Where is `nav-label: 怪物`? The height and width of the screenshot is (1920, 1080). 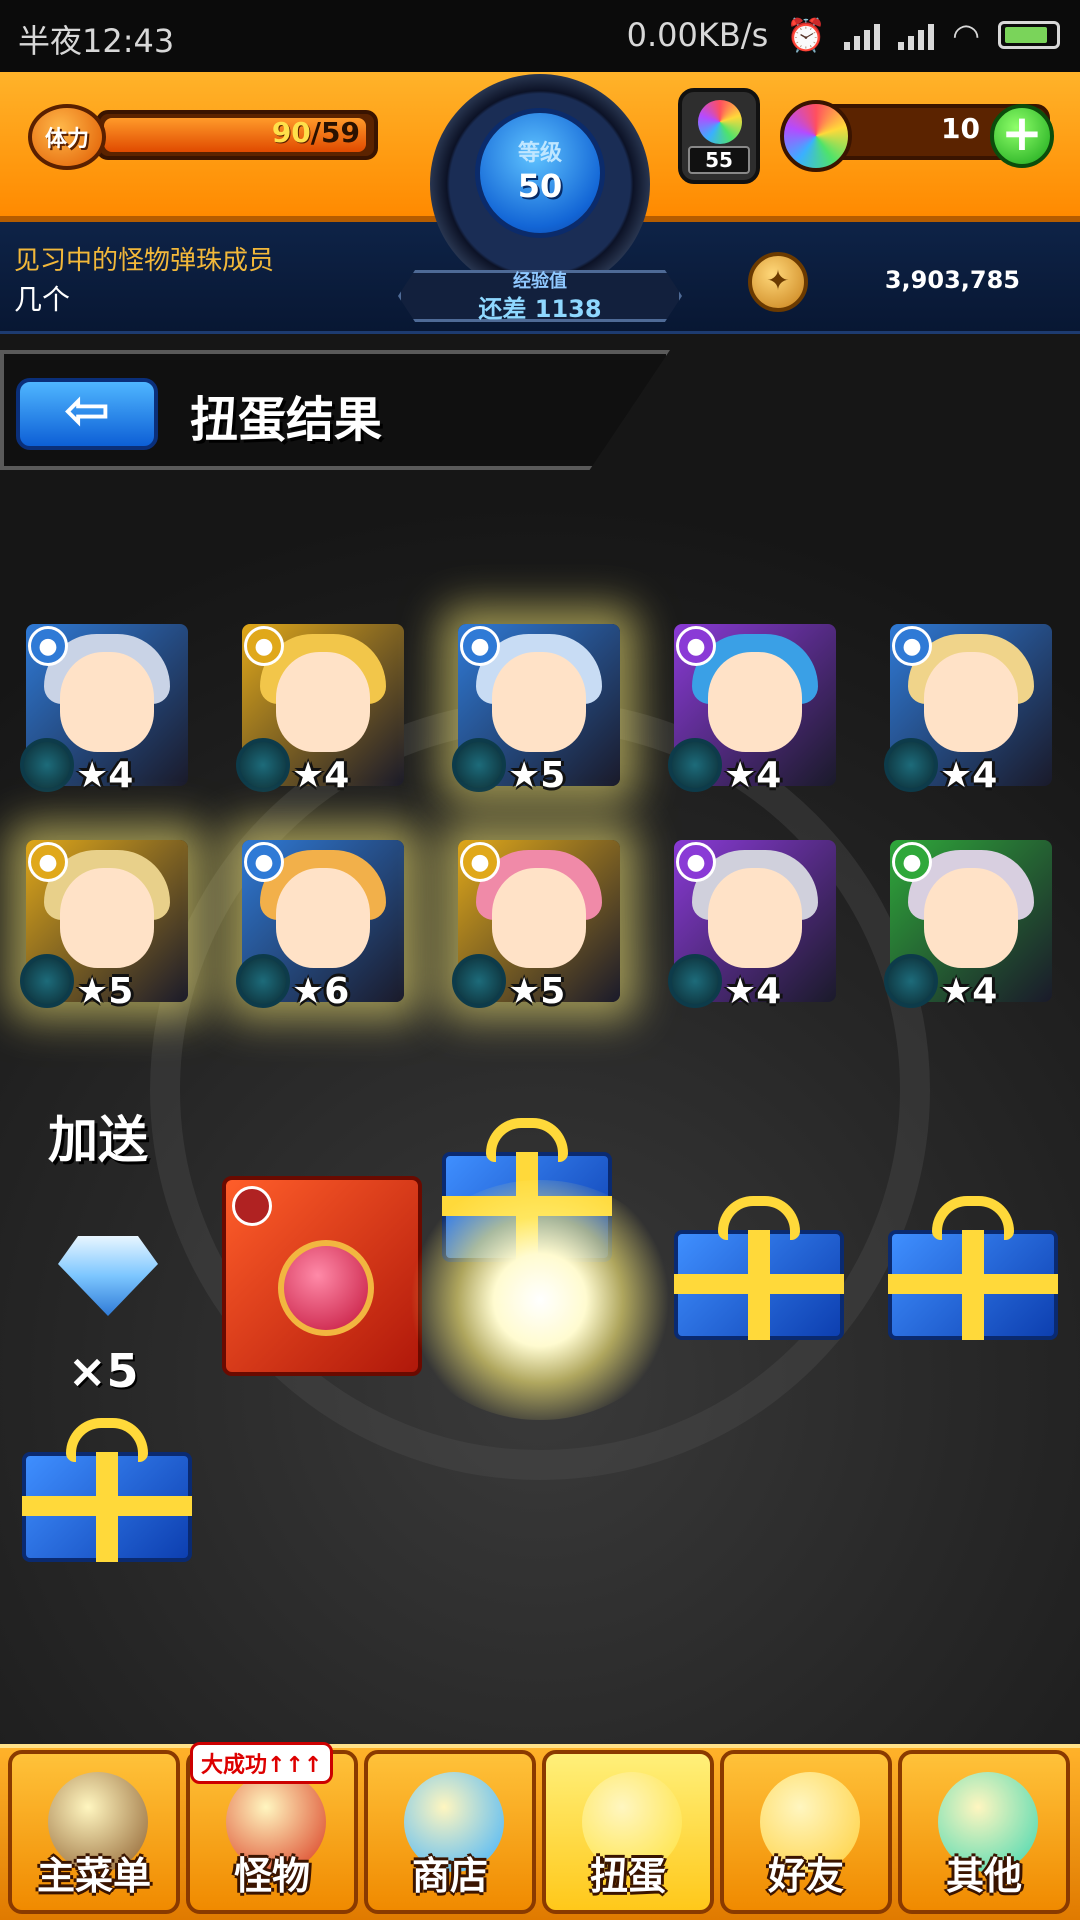
nav-label: 怪物 is located at coordinates (271, 1876).